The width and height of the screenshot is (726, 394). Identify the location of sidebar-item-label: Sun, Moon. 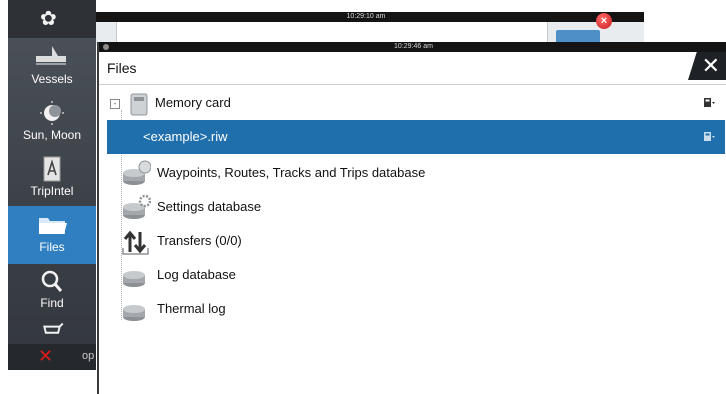
(52, 135).